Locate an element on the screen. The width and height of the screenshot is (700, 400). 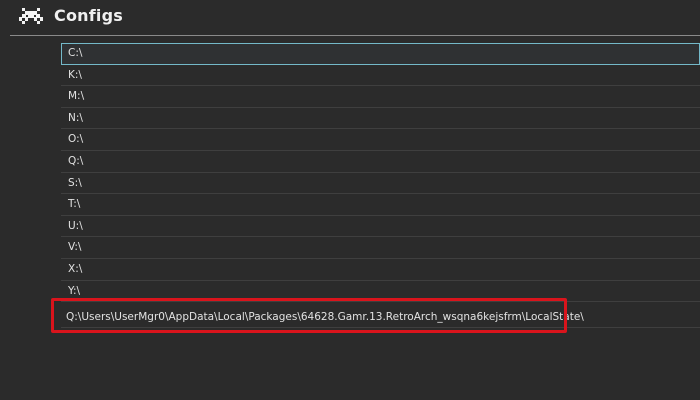
directory-item-label: U:\ is located at coordinates (75, 225).